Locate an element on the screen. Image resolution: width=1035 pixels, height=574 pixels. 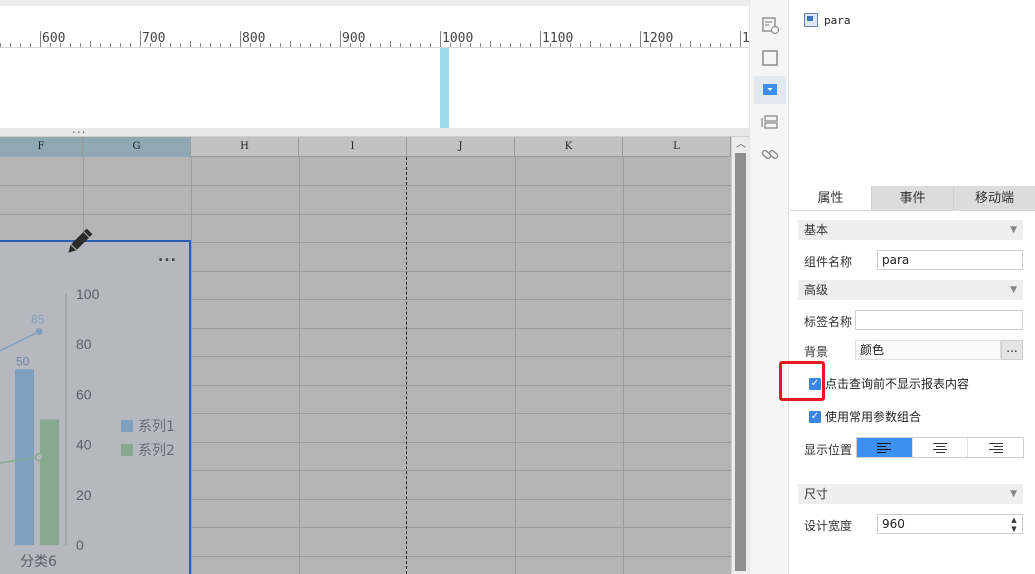
widget-icon-strip is located at coordinates (769, 287).